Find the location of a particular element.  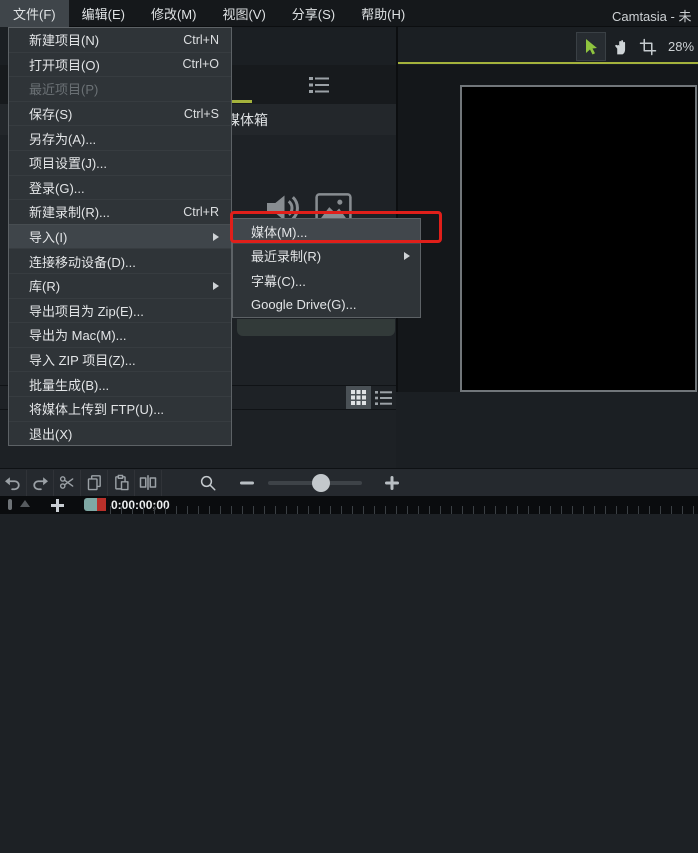

cursor-arrow-icon is located at coordinates (591, 46).